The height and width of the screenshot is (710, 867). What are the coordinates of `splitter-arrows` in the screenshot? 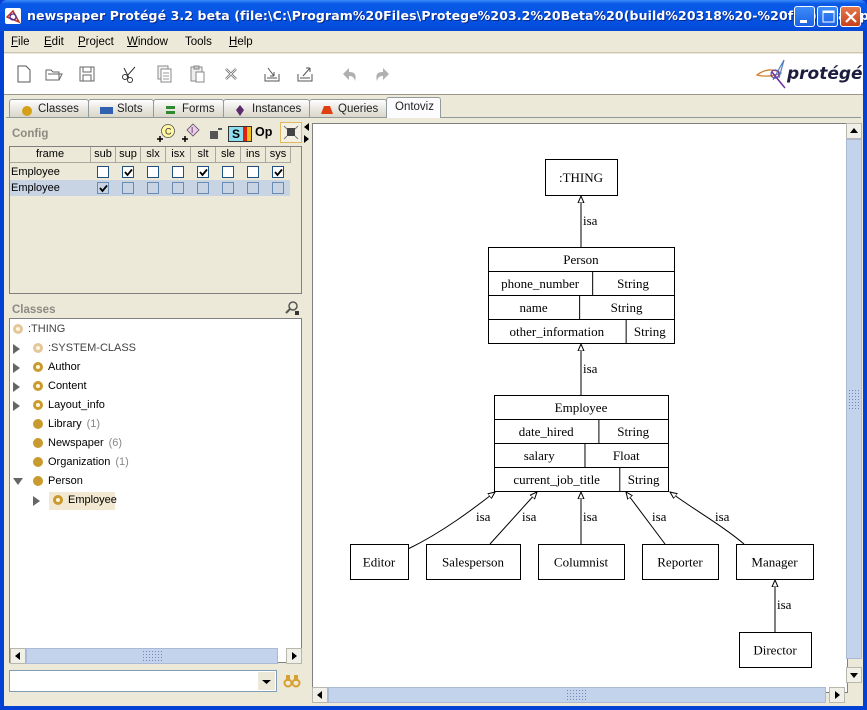 It's located at (307, 133).